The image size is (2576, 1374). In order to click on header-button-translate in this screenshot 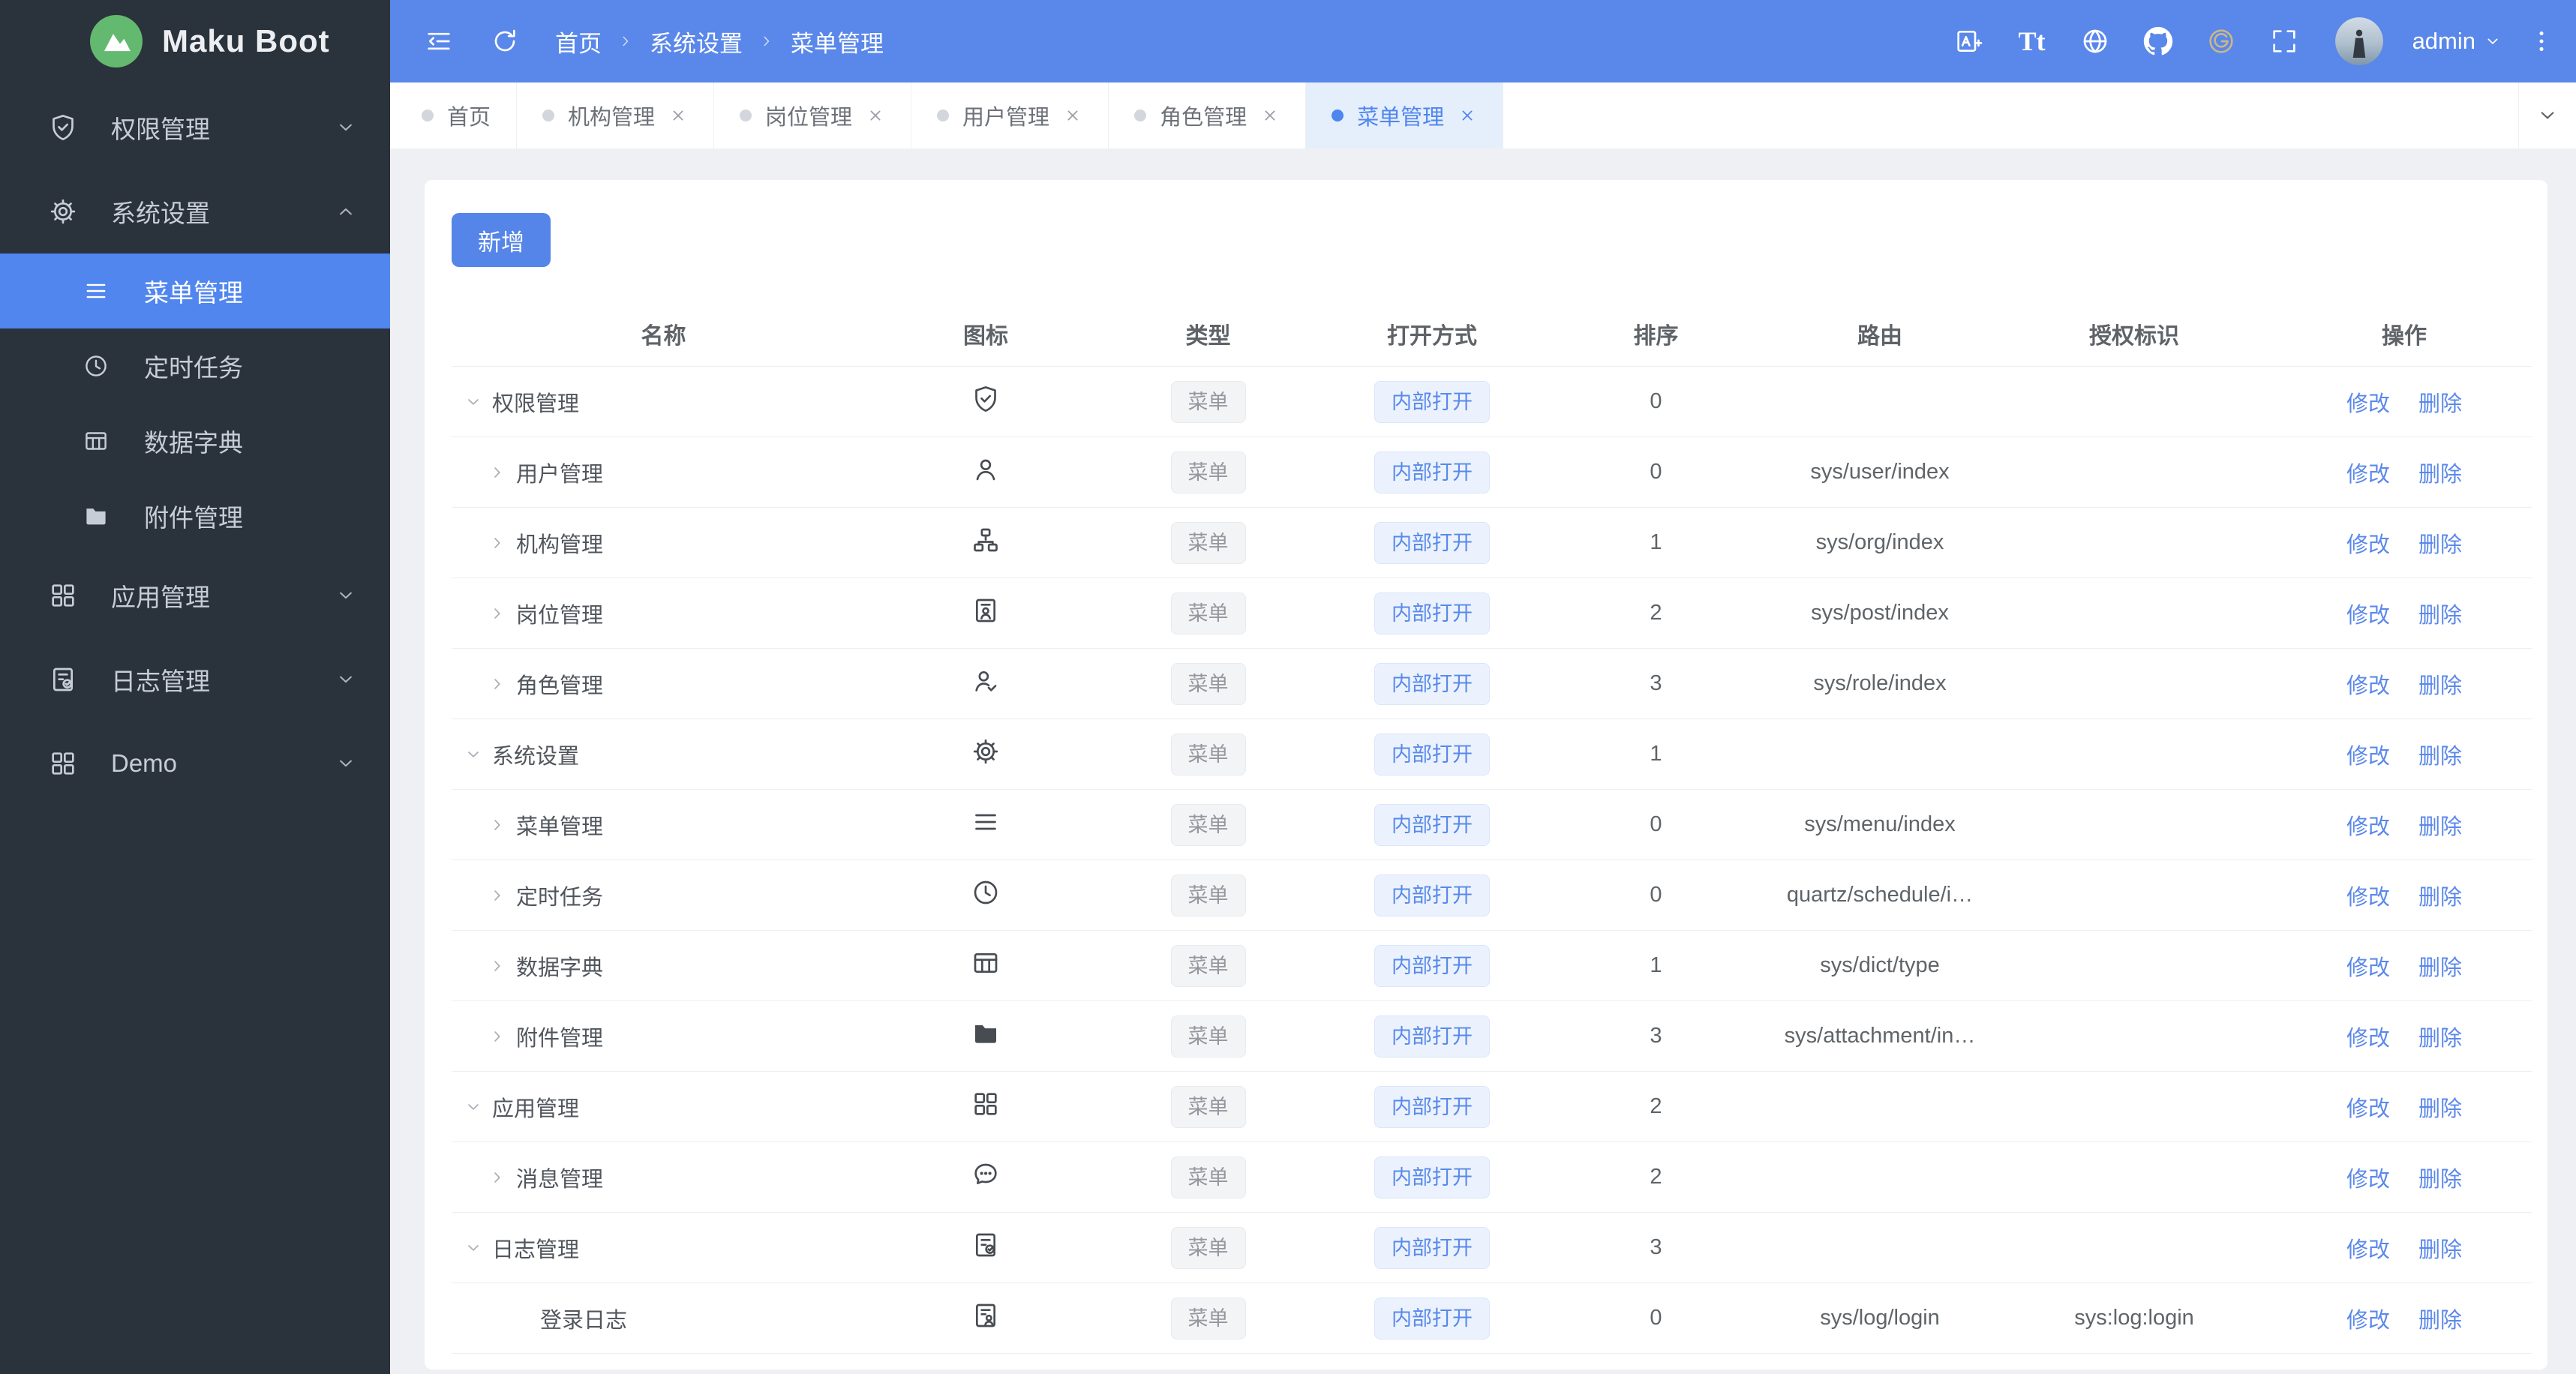, I will do `click(1969, 41)`.